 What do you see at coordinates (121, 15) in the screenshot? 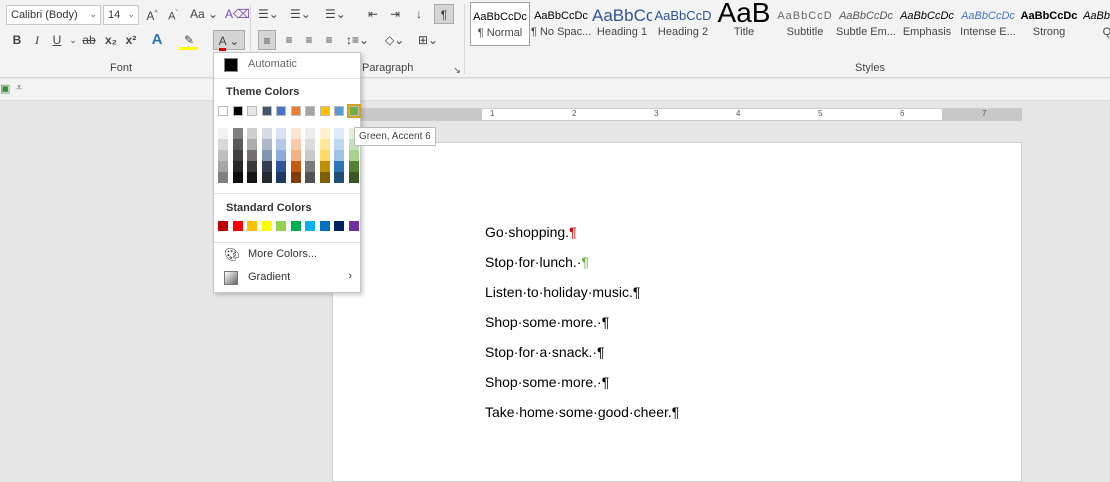
I see `font-size-combo: 14 ⌄` at bounding box center [121, 15].